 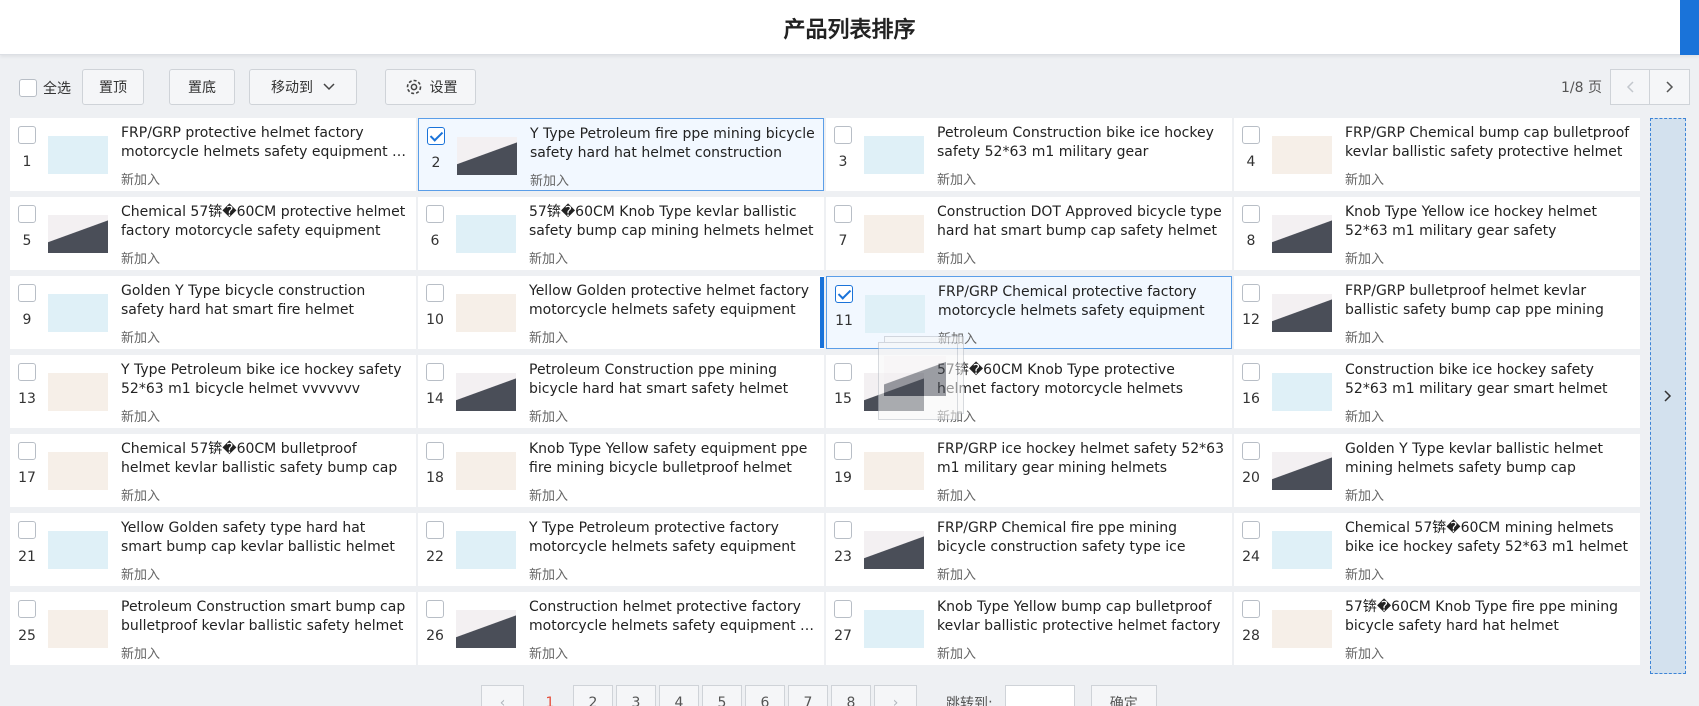 I want to click on select-all: 全选, so click(x=45, y=88).